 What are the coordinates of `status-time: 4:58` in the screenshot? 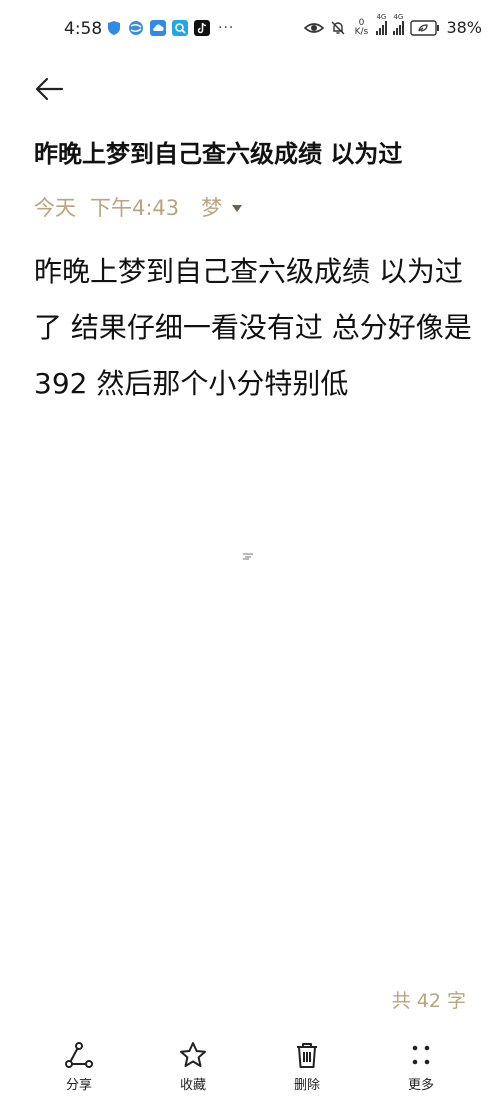 It's located at (83, 29).